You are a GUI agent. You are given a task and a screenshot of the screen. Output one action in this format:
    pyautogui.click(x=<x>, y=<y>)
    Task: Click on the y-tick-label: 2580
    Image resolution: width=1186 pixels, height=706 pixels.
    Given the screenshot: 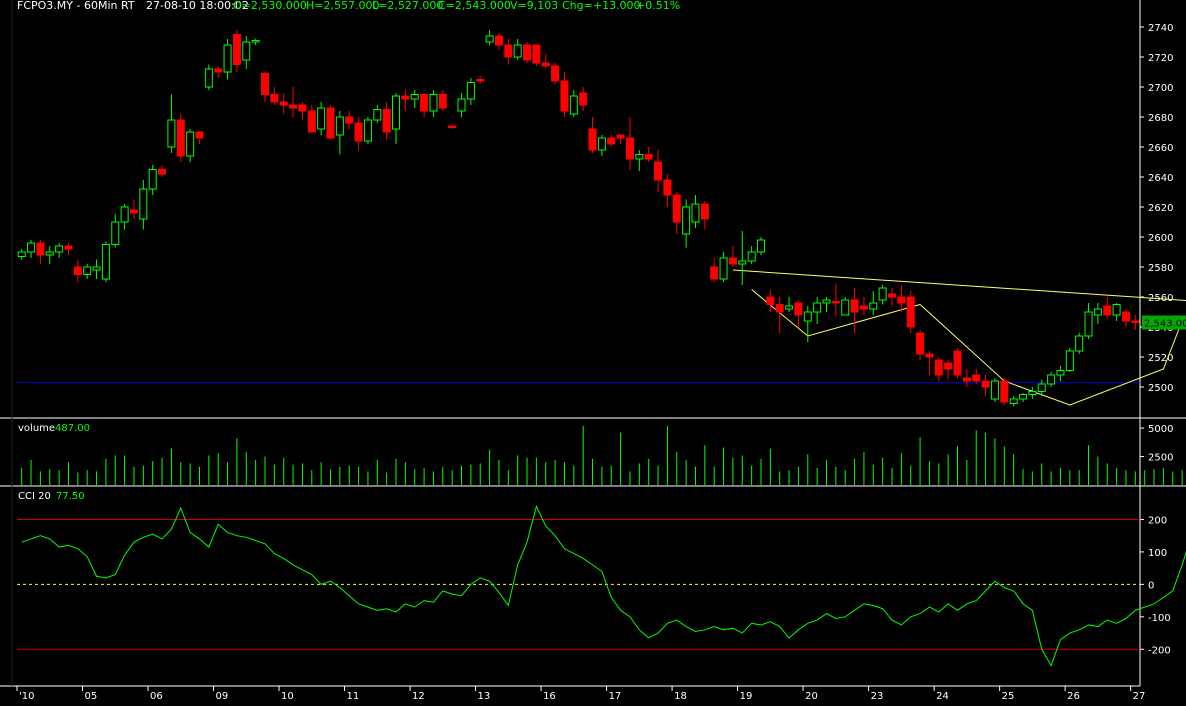 What is the action you would take?
    pyautogui.click(x=1160, y=268)
    